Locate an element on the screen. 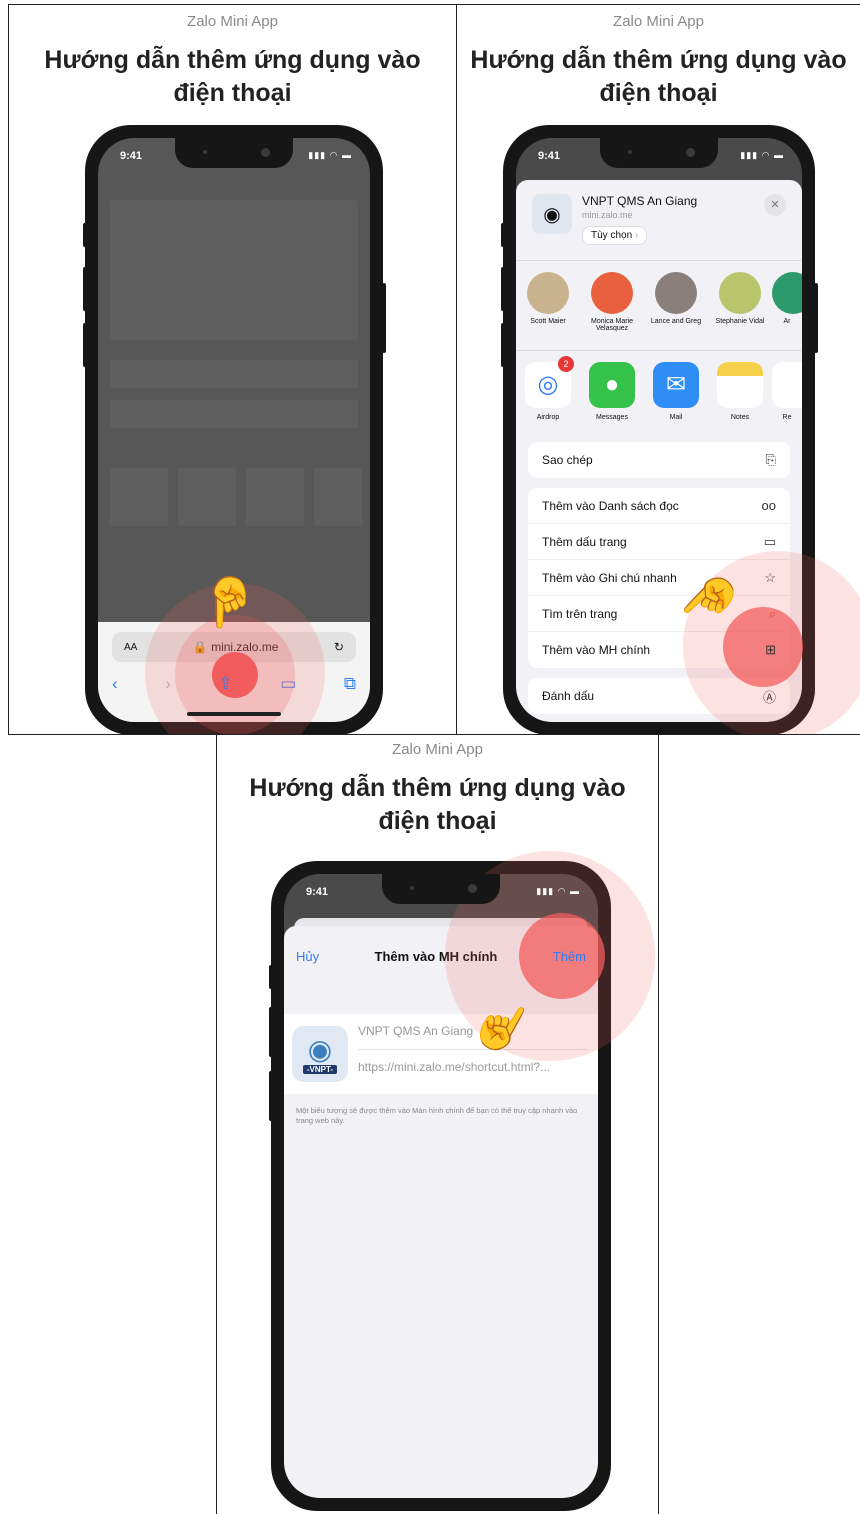  contact-item: Scott Maier is located at coordinates (548, 302).